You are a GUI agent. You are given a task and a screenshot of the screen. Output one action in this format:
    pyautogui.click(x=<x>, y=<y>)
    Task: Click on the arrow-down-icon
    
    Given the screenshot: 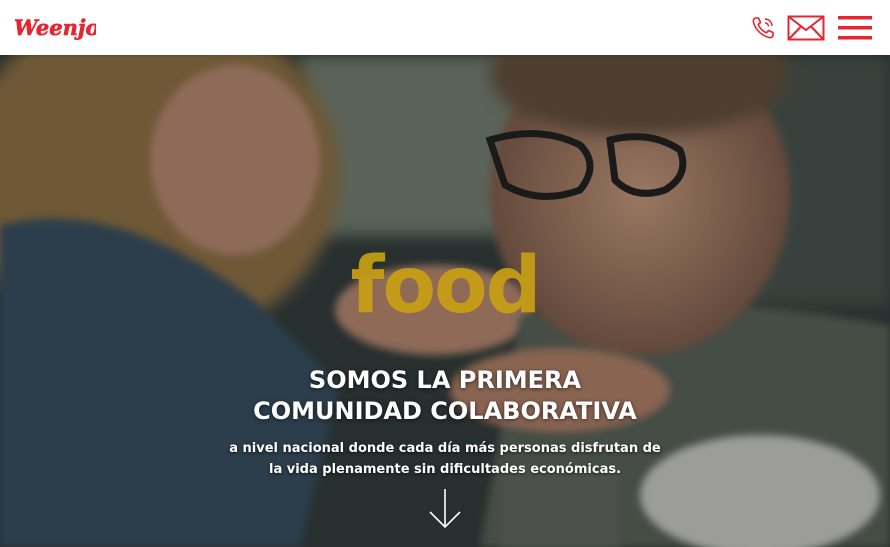 What is the action you would take?
    pyautogui.click(x=445, y=509)
    